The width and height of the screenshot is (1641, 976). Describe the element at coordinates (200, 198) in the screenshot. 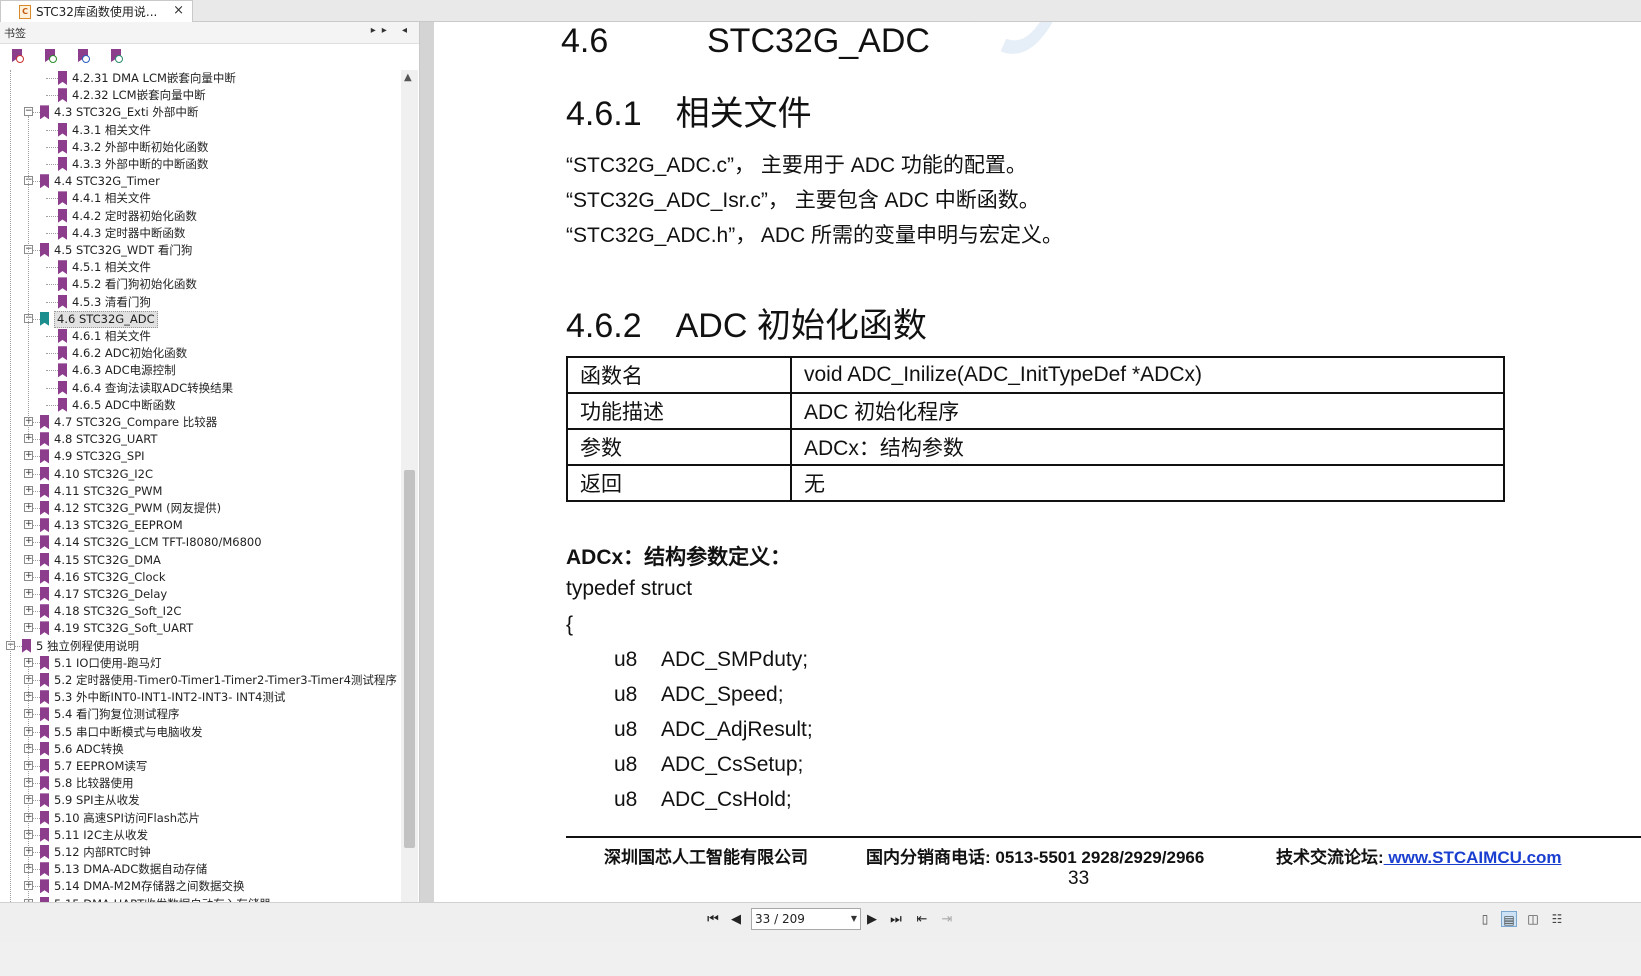

I see `bookmark-item: 4.4.1 相关文件` at that location.